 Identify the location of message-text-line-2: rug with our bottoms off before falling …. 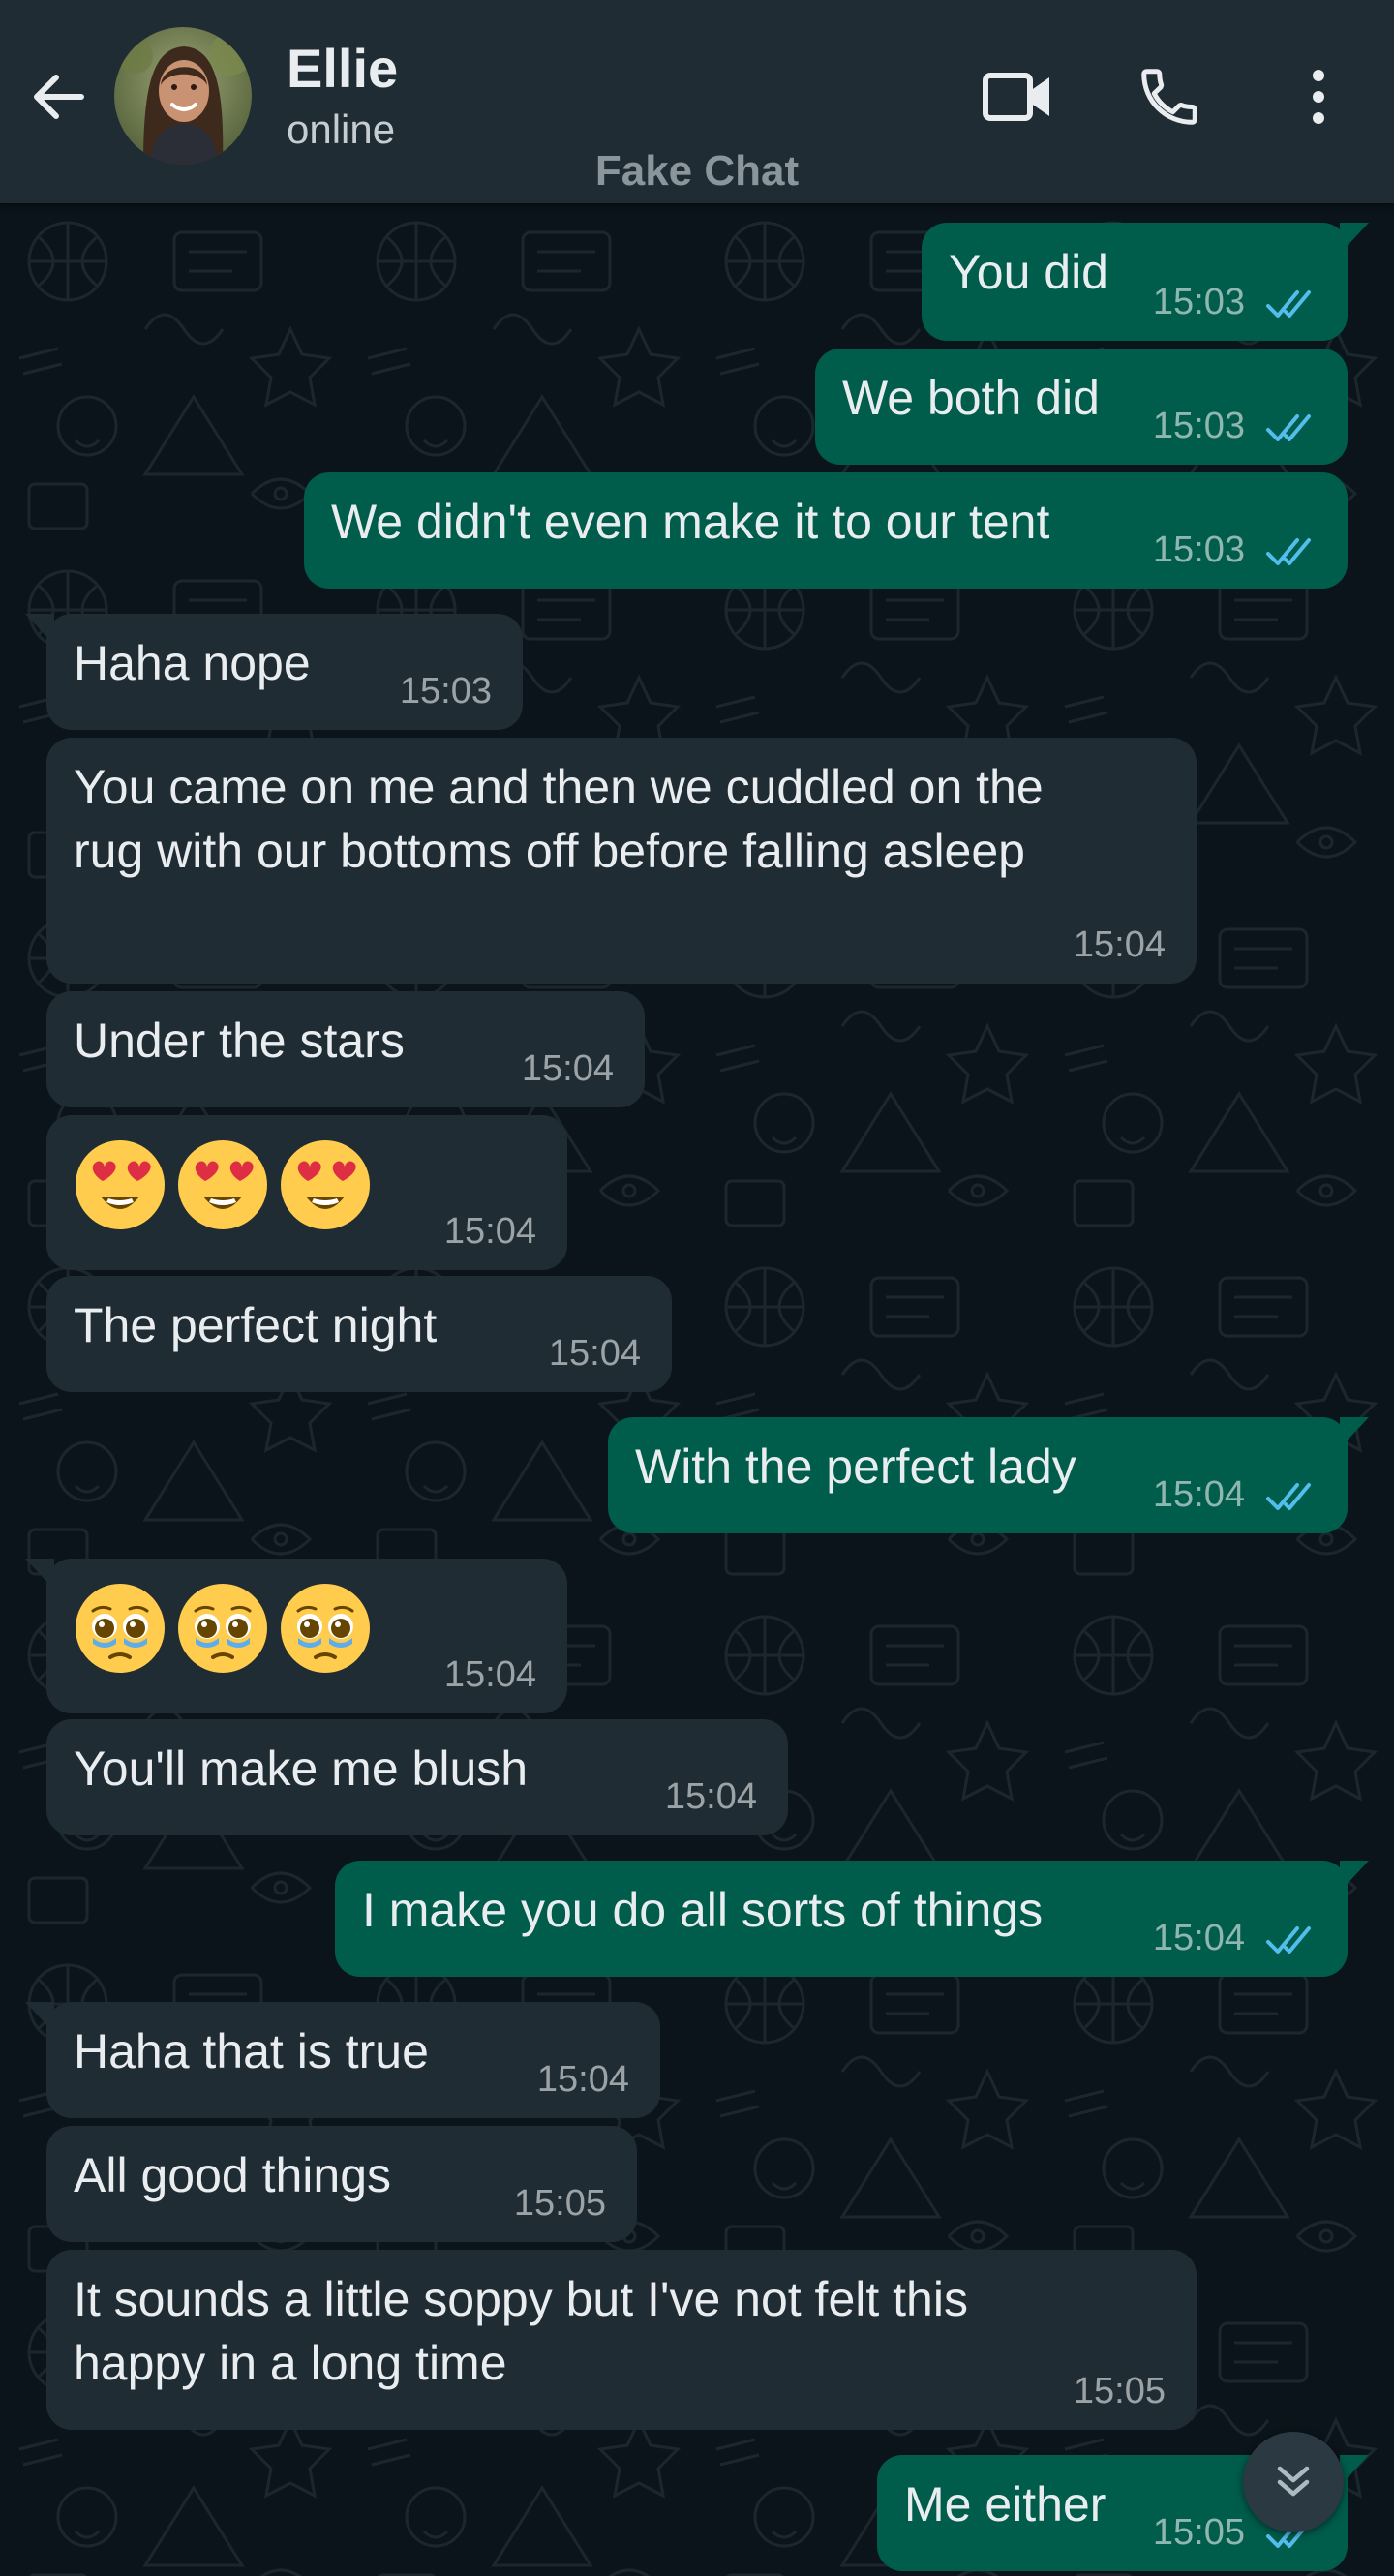
(549, 851).